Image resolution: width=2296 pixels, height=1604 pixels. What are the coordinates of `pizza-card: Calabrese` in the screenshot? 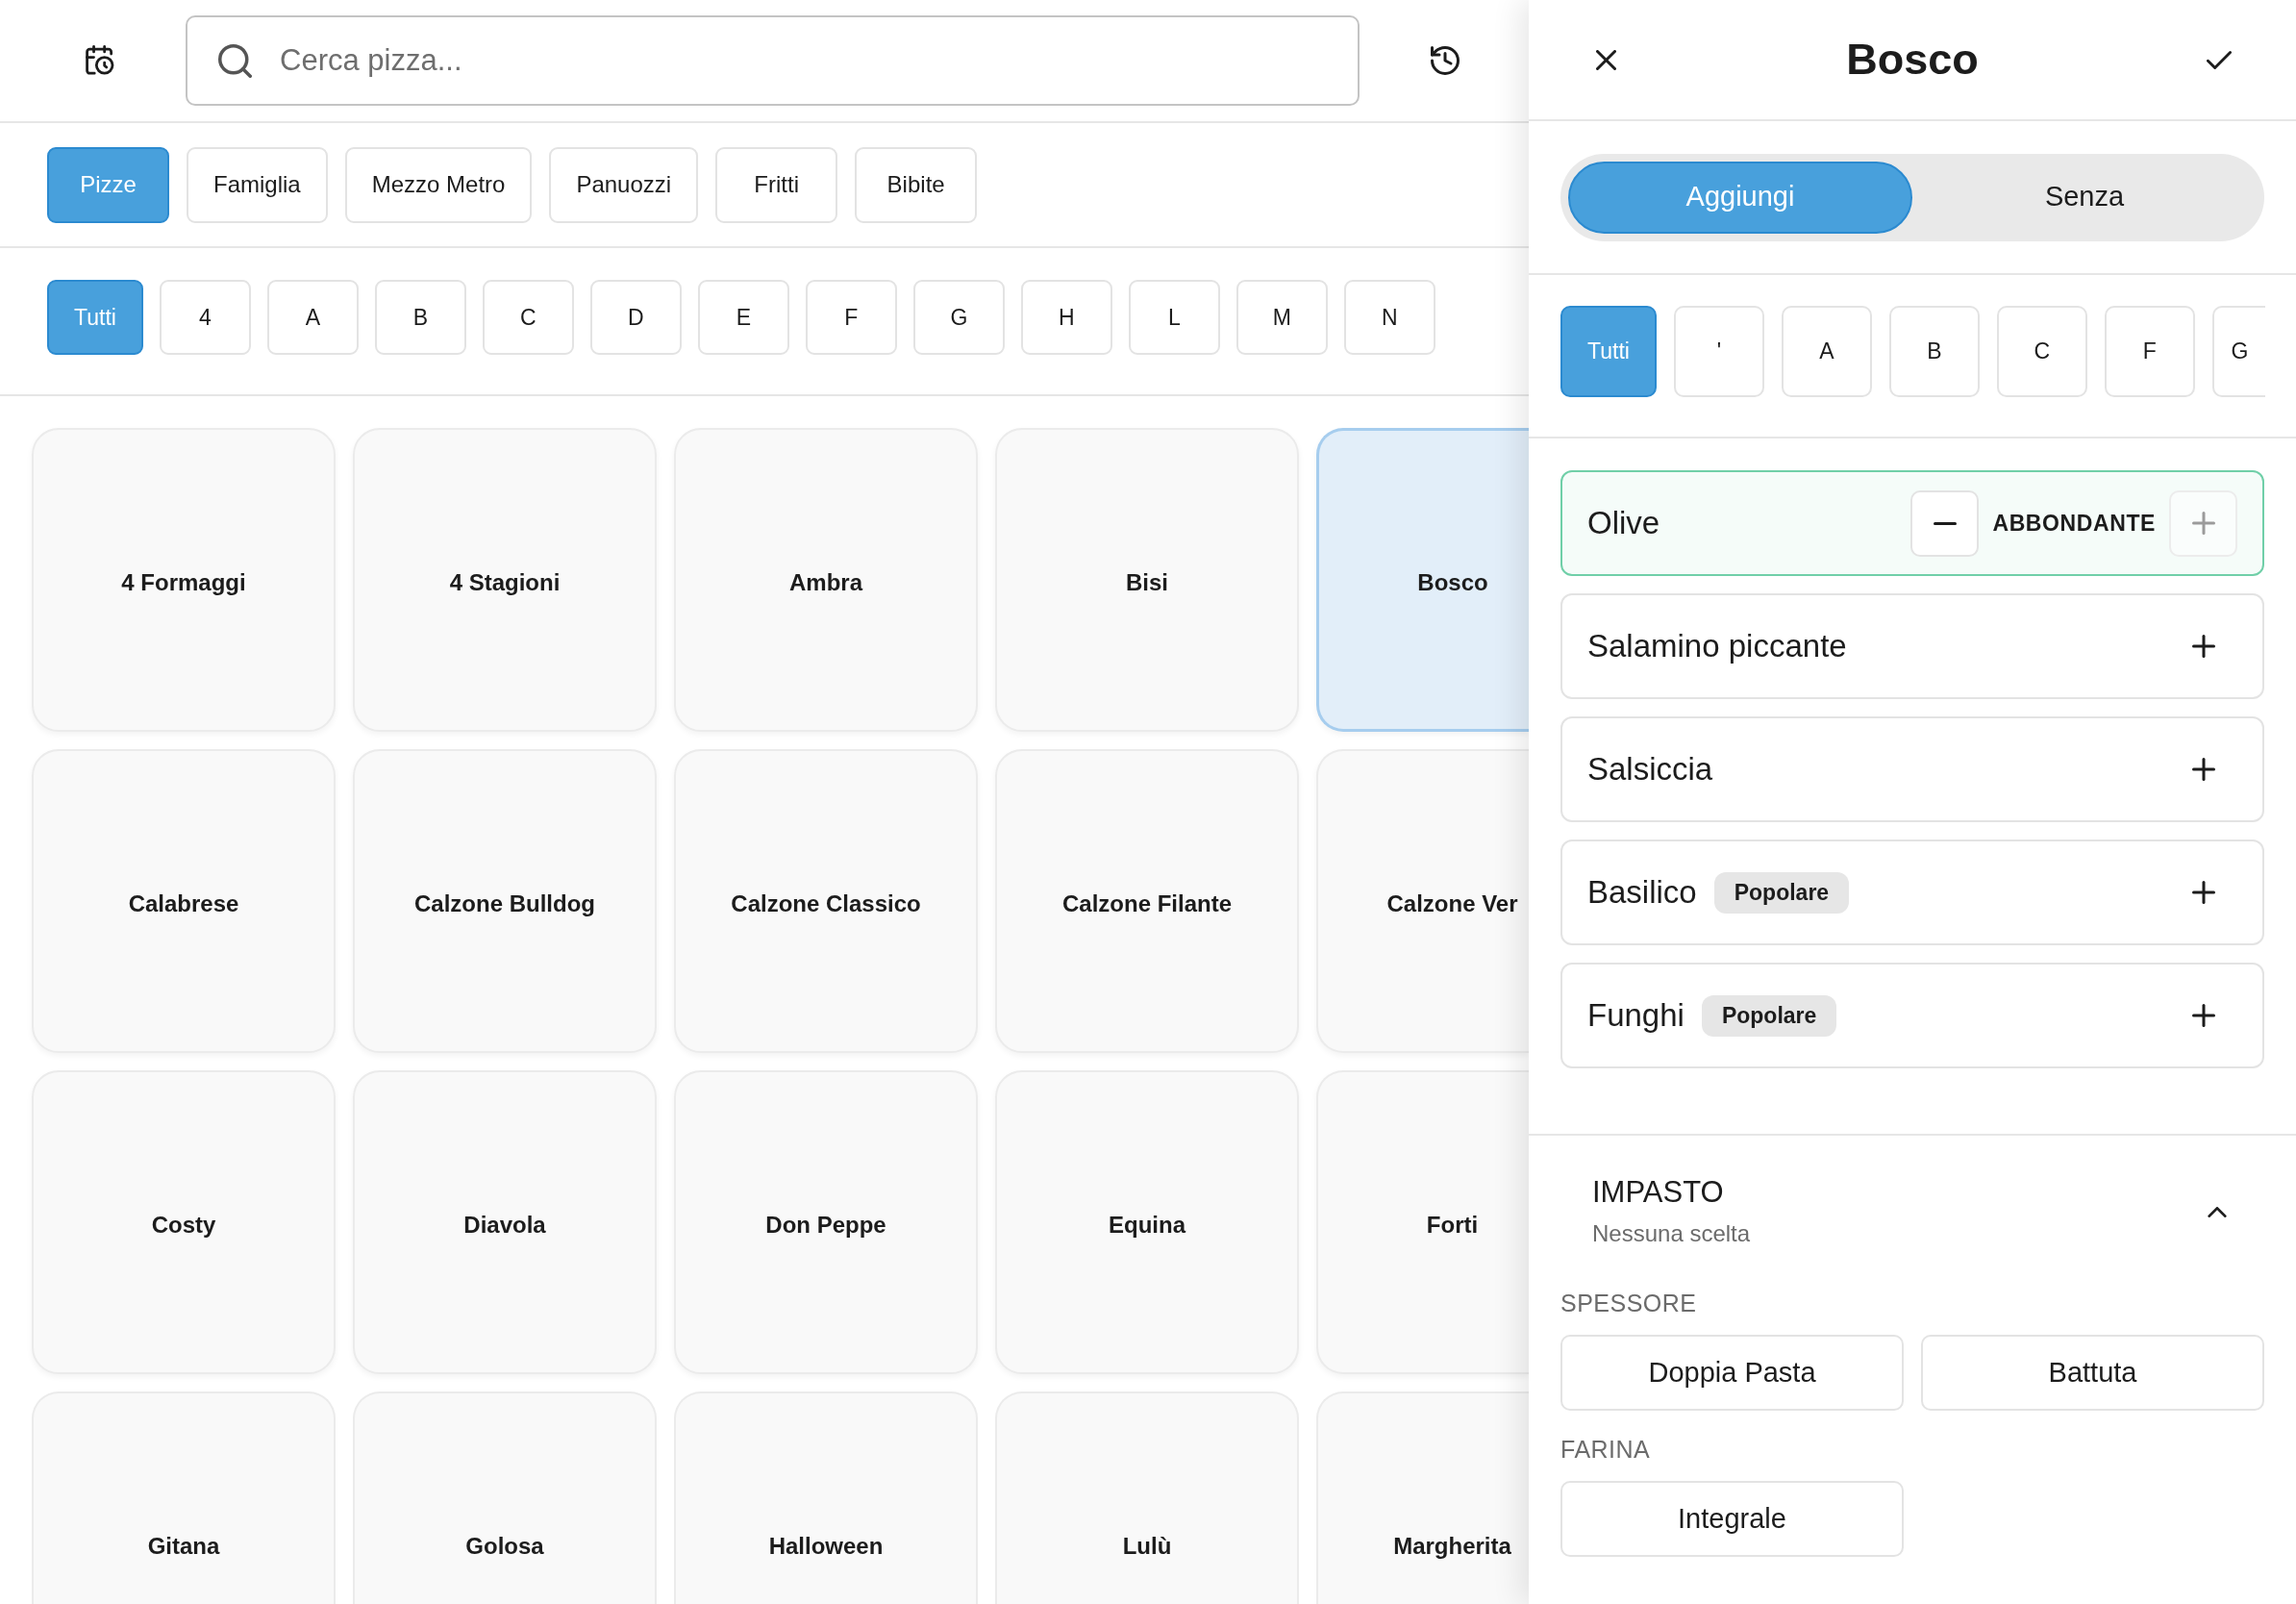 It's located at (184, 901).